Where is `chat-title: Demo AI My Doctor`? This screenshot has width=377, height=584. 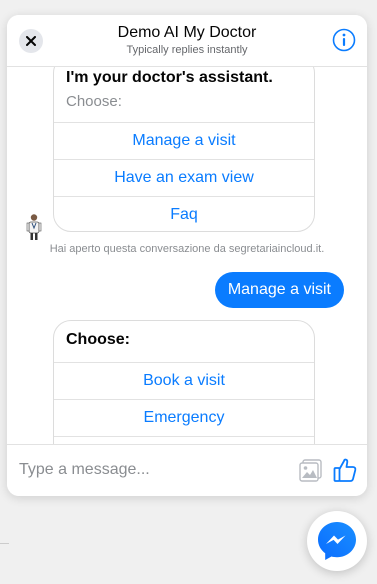 chat-title: Demo AI My Doctor is located at coordinates (187, 32).